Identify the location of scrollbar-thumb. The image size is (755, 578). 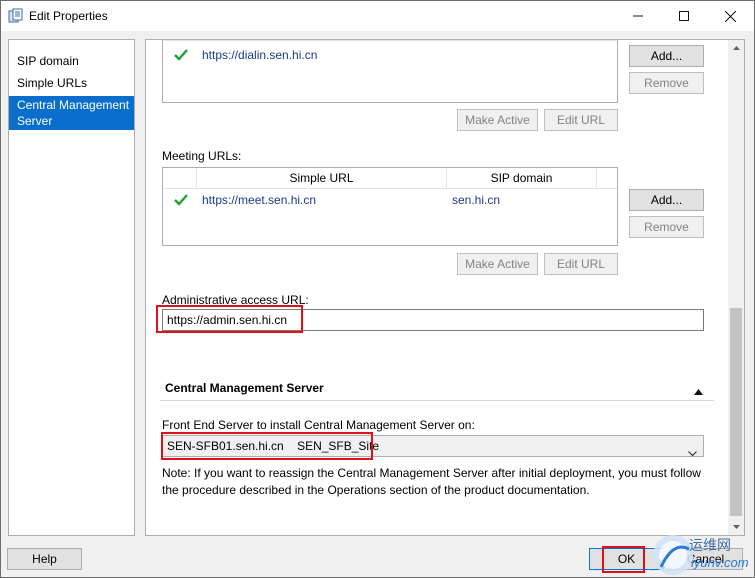
(736, 412).